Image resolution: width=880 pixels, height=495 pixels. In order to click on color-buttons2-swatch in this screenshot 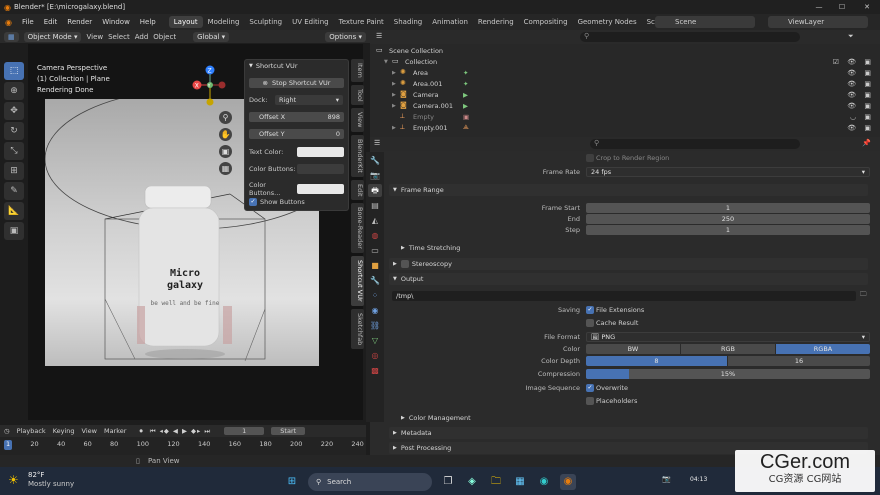, I will do `click(320, 189)`.